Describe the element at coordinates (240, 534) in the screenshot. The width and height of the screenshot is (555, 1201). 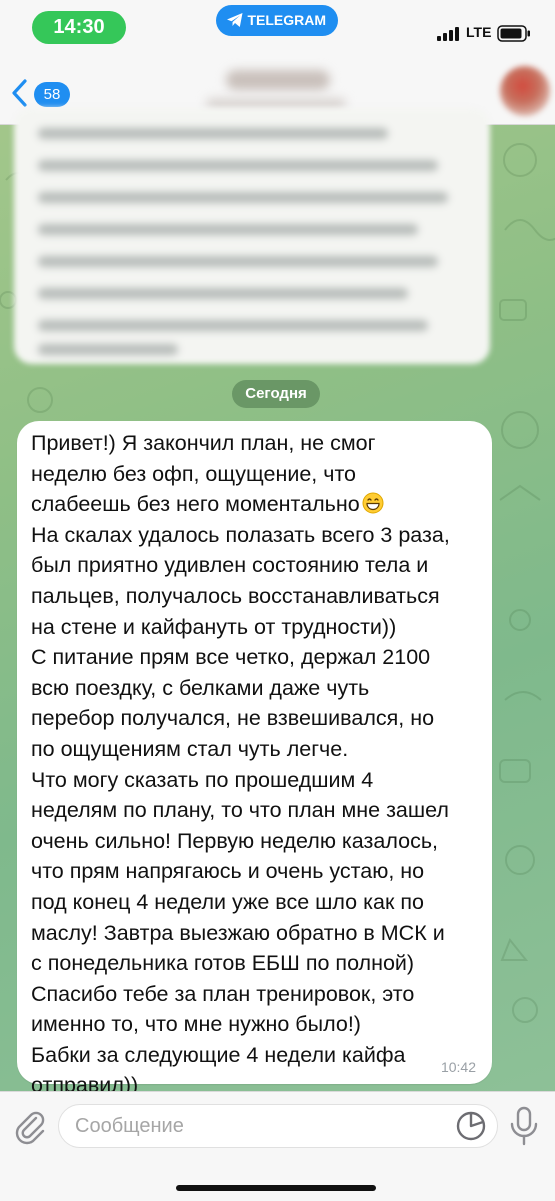
I see `message-line: На скалах удалось полазать всего 3 раза,` at that location.